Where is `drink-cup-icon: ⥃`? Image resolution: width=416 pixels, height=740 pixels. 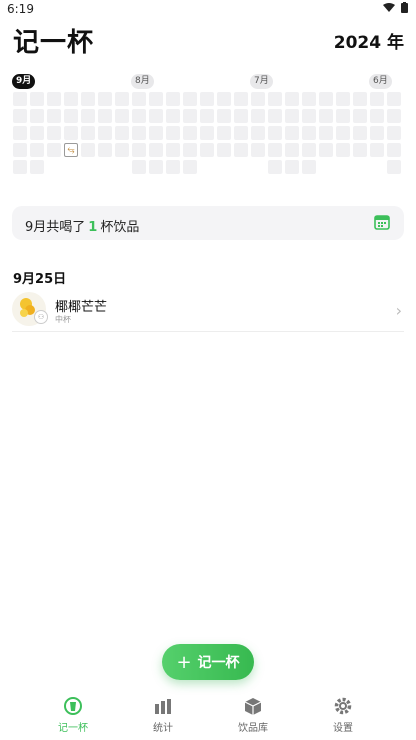 drink-cup-icon: ⥃ is located at coordinates (71, 150).